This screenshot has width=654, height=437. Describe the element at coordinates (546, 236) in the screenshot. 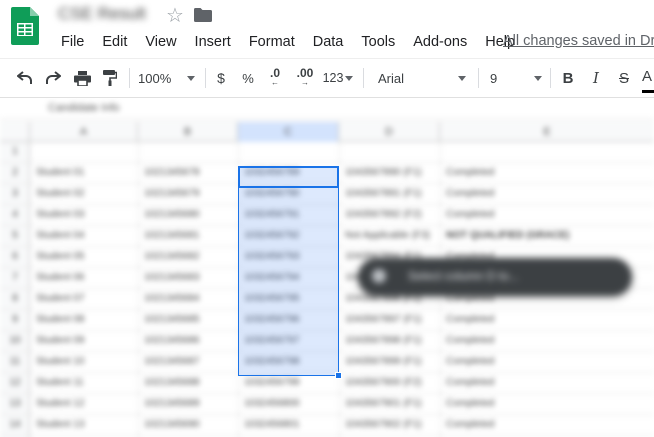

I see `cell-e: NOT QUALIFIED (GRACE)` at that location.